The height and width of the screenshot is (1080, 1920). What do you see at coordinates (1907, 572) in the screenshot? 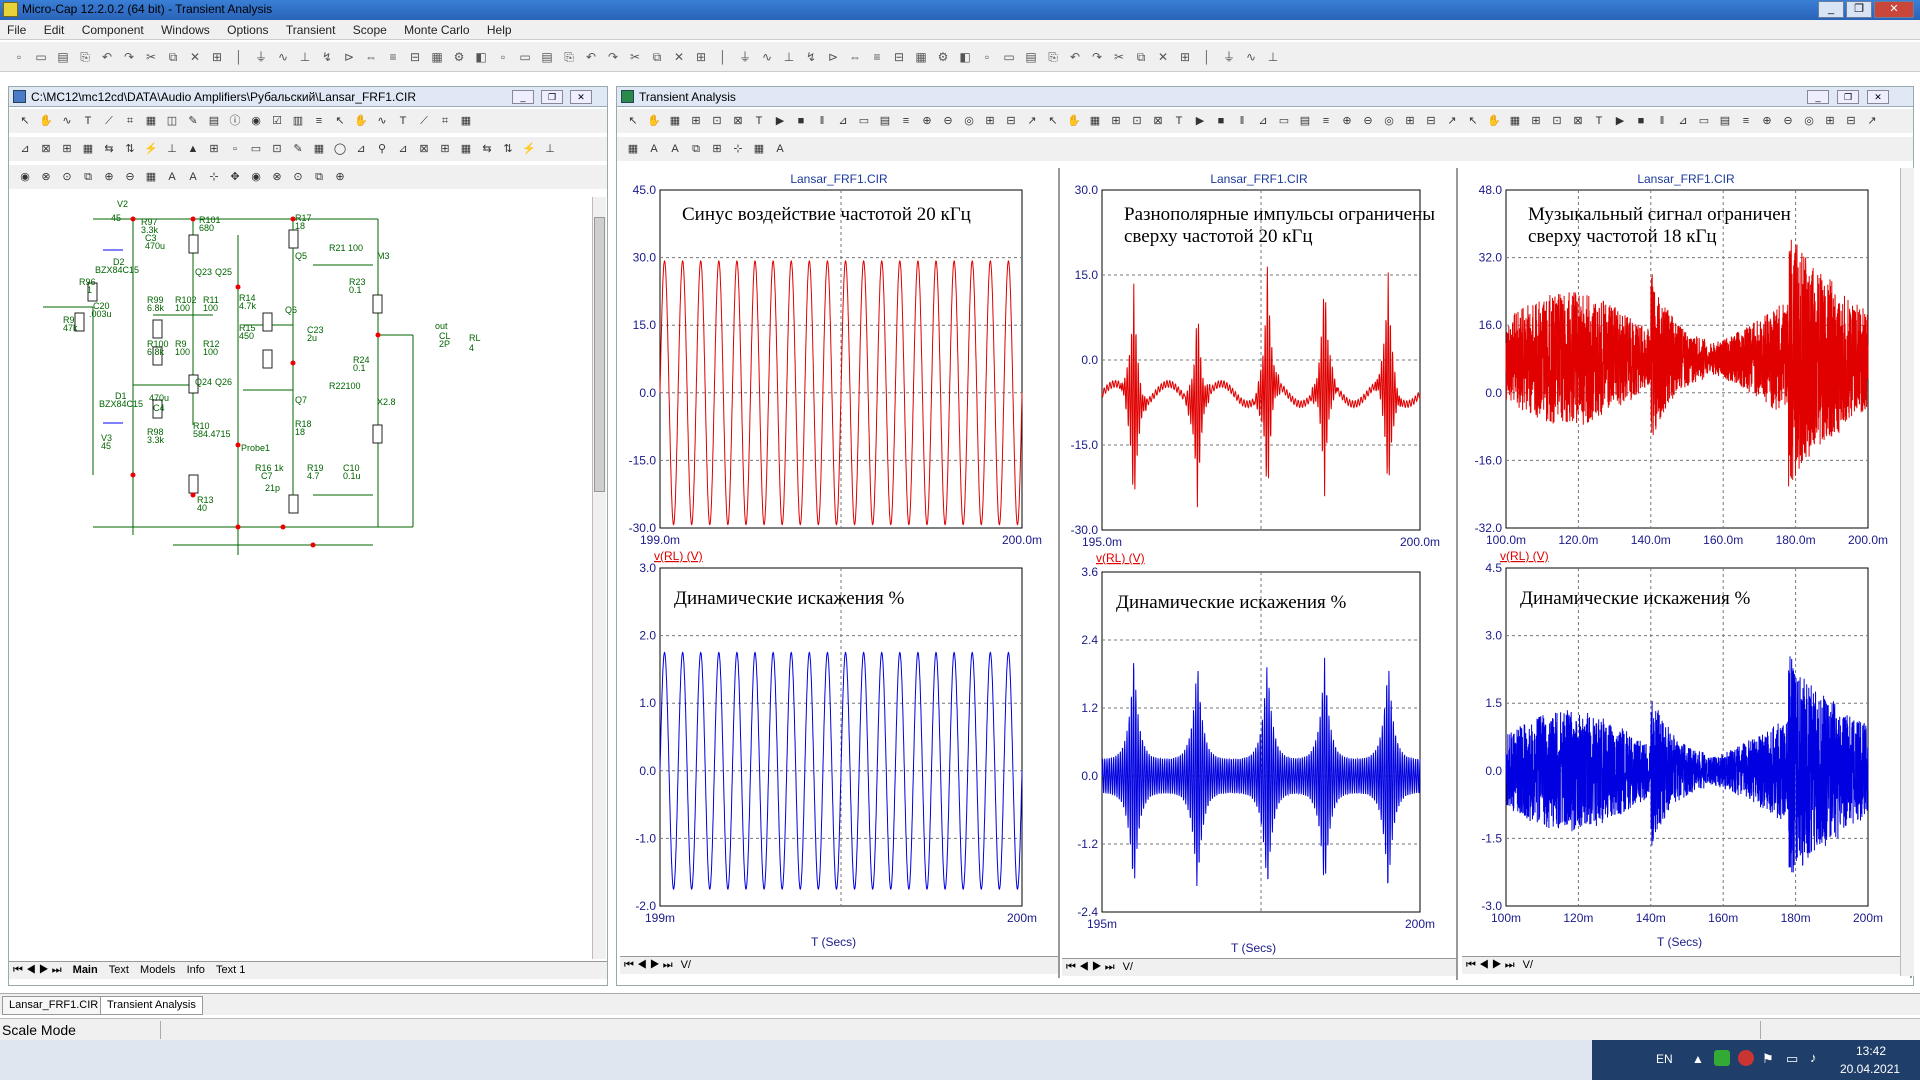
I see `transient-scrollbar` at bounding box center [1907, 572].